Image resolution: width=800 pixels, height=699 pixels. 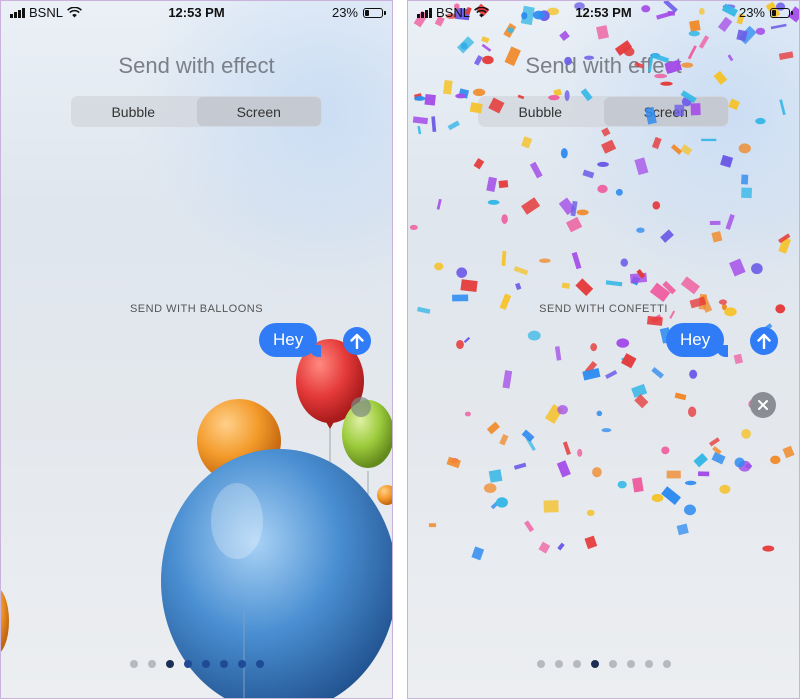 What do you see at coordinates (239, 441) in the screenshot?
I see `balloon-orange` at bounding box center [239, 441].